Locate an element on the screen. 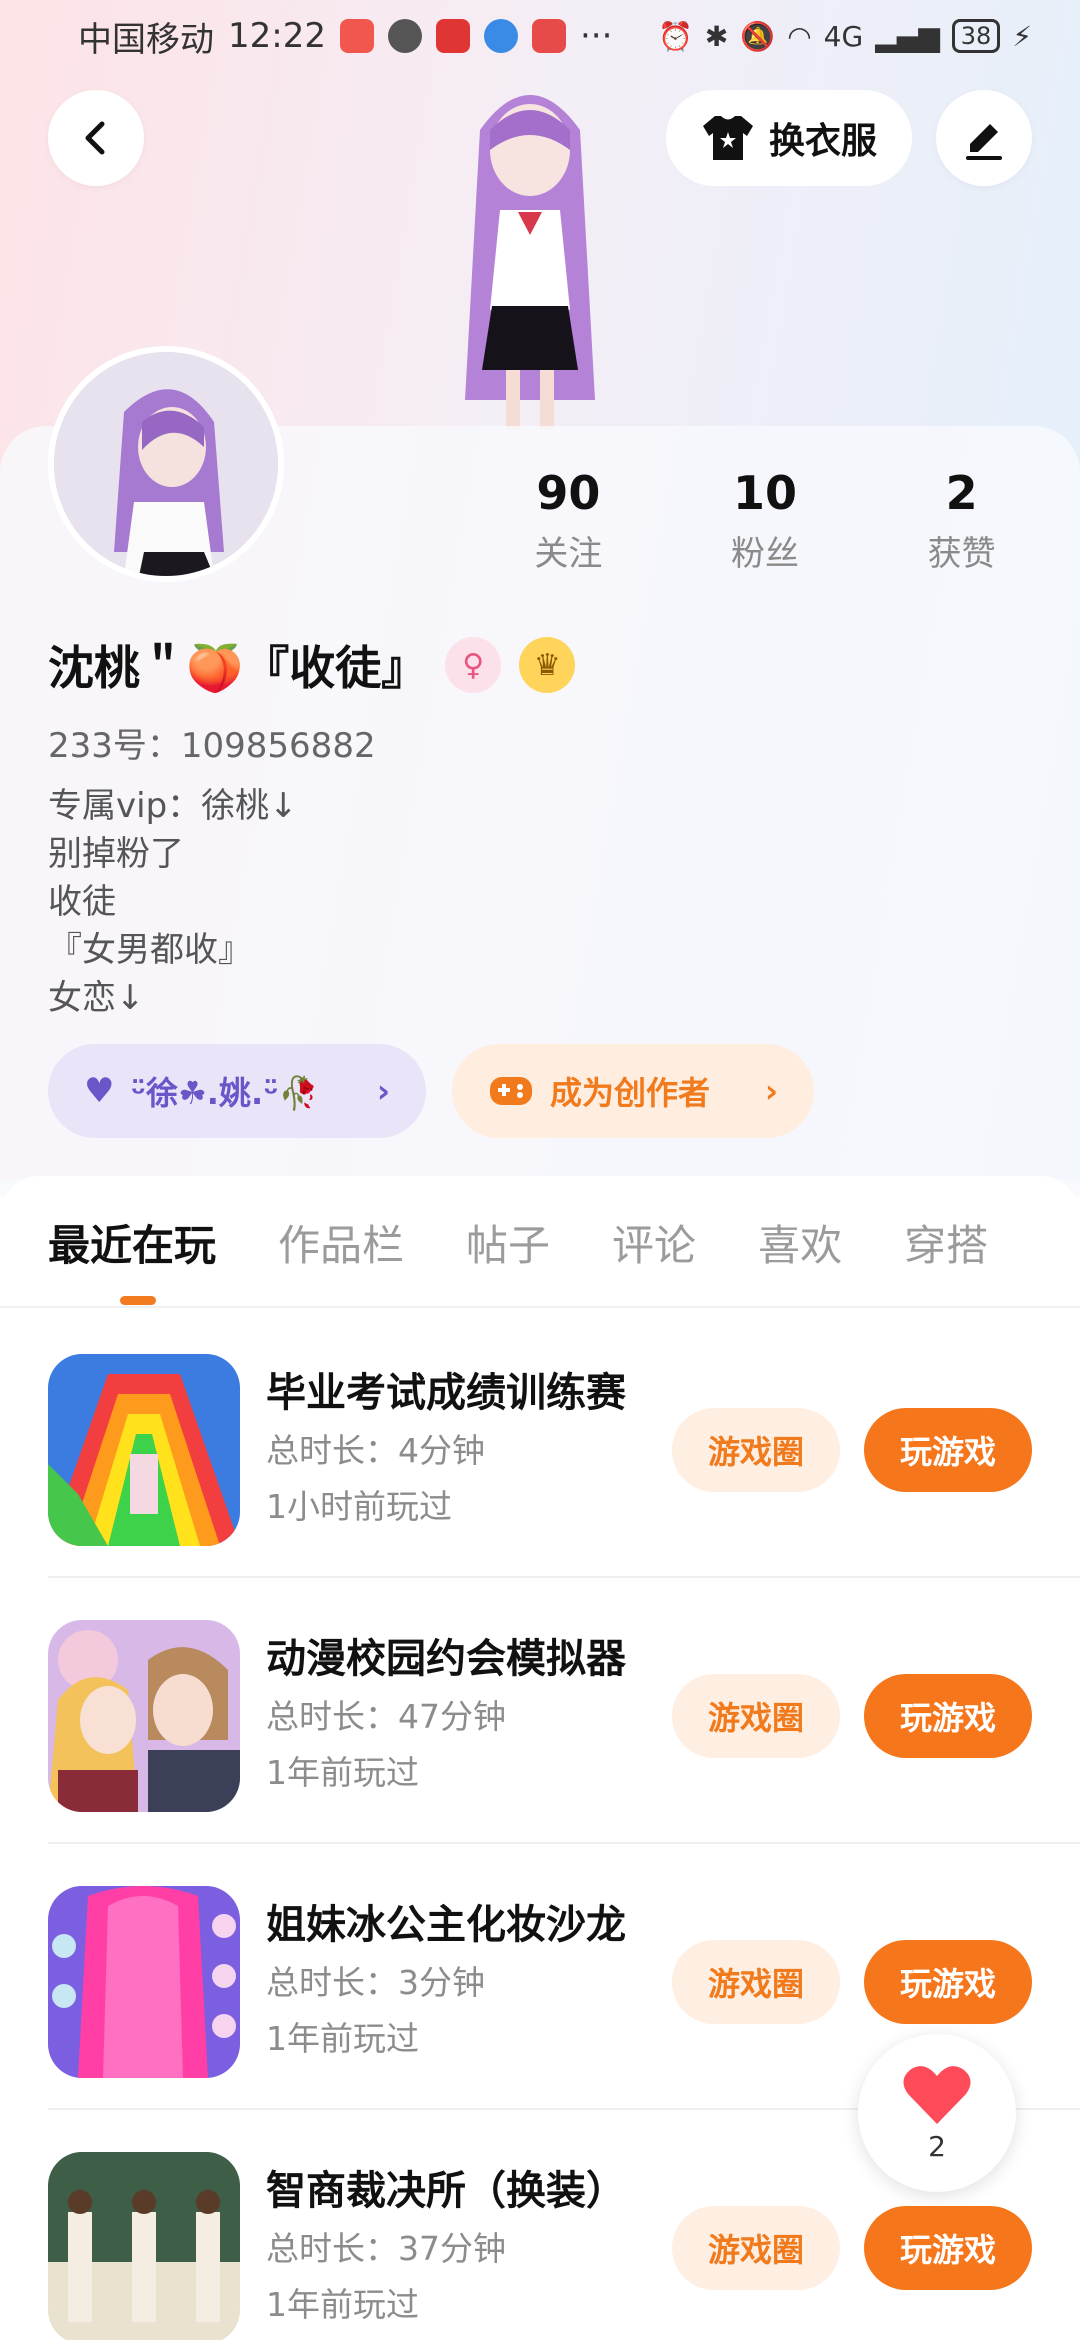 The width and height of the screenshot is (1080, 2340). browser-icon is located at coordinates (500, 36).